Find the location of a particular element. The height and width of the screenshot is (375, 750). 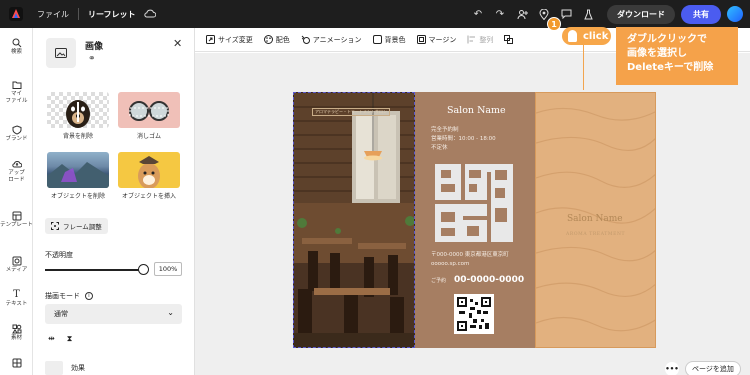

align-tool: 整列 is located at coordinates (480, 40).